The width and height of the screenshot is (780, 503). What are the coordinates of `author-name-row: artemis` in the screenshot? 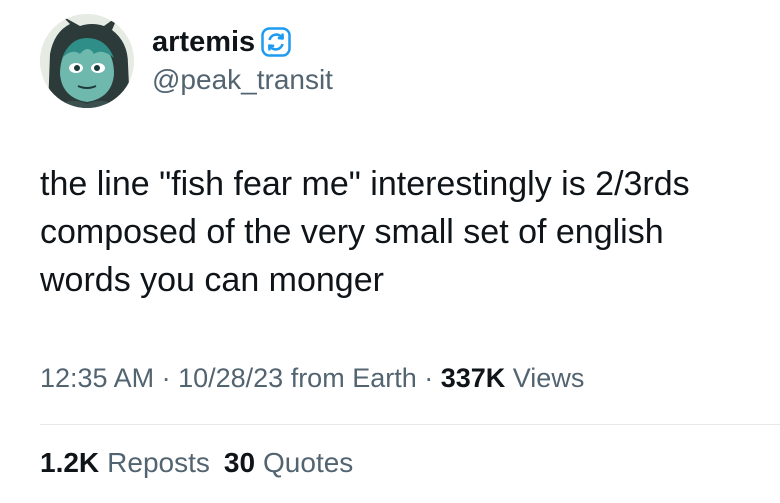 It's located at (221, 42).